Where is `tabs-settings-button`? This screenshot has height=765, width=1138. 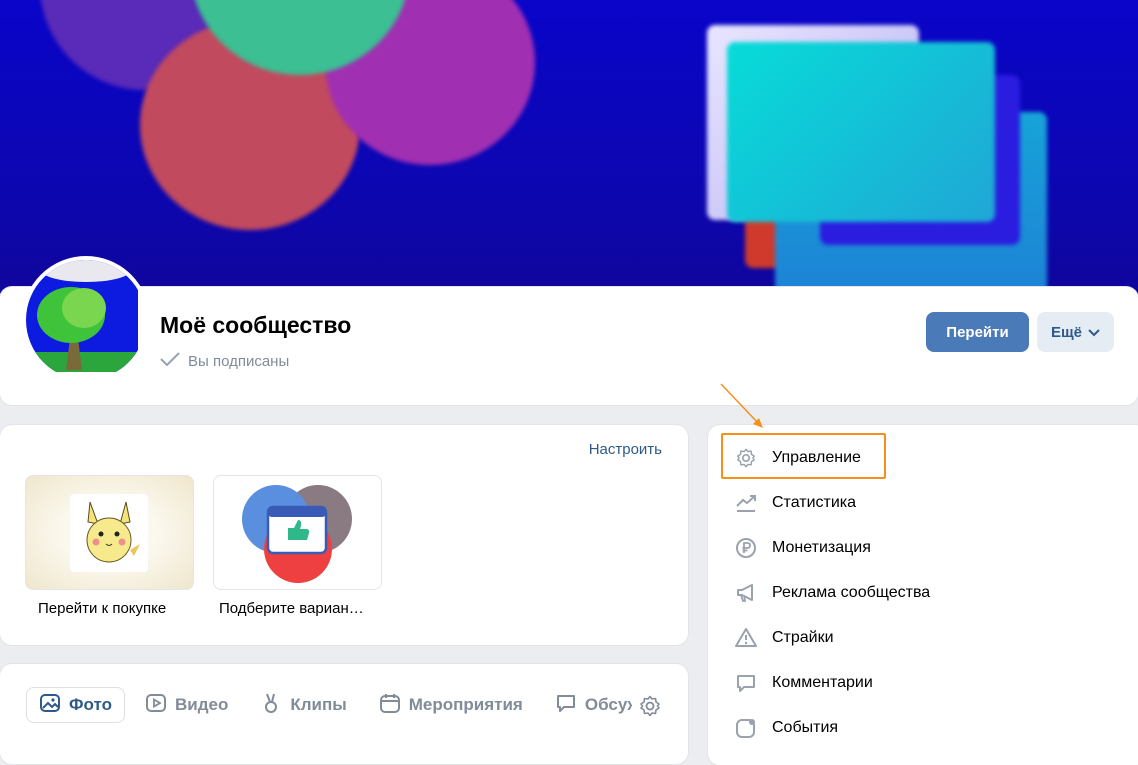 tabs-settings-button is located at coordinates (650, 708).